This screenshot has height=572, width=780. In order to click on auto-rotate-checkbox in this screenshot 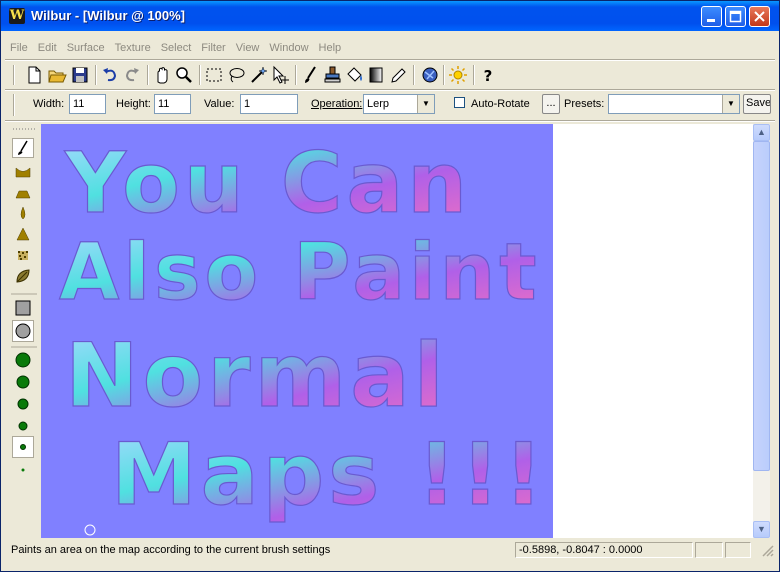, I will do `click(459, 102)`.